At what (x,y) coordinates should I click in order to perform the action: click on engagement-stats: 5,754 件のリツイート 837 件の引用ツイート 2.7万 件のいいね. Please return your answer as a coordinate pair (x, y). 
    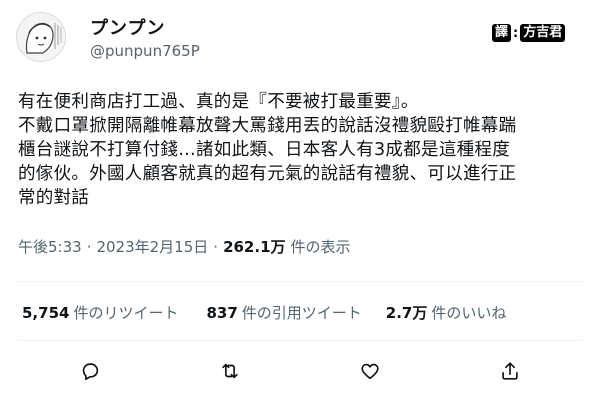
    Looking at the image, I should click on (264, 312).